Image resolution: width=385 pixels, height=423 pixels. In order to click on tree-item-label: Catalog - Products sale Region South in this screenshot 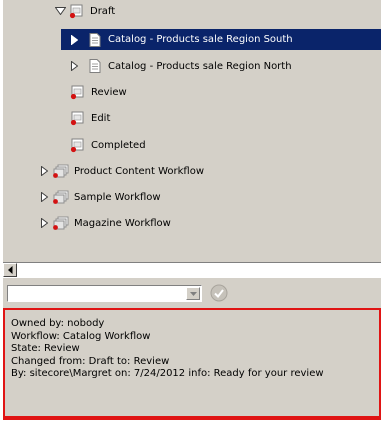, I will do `click(200, 39)`.